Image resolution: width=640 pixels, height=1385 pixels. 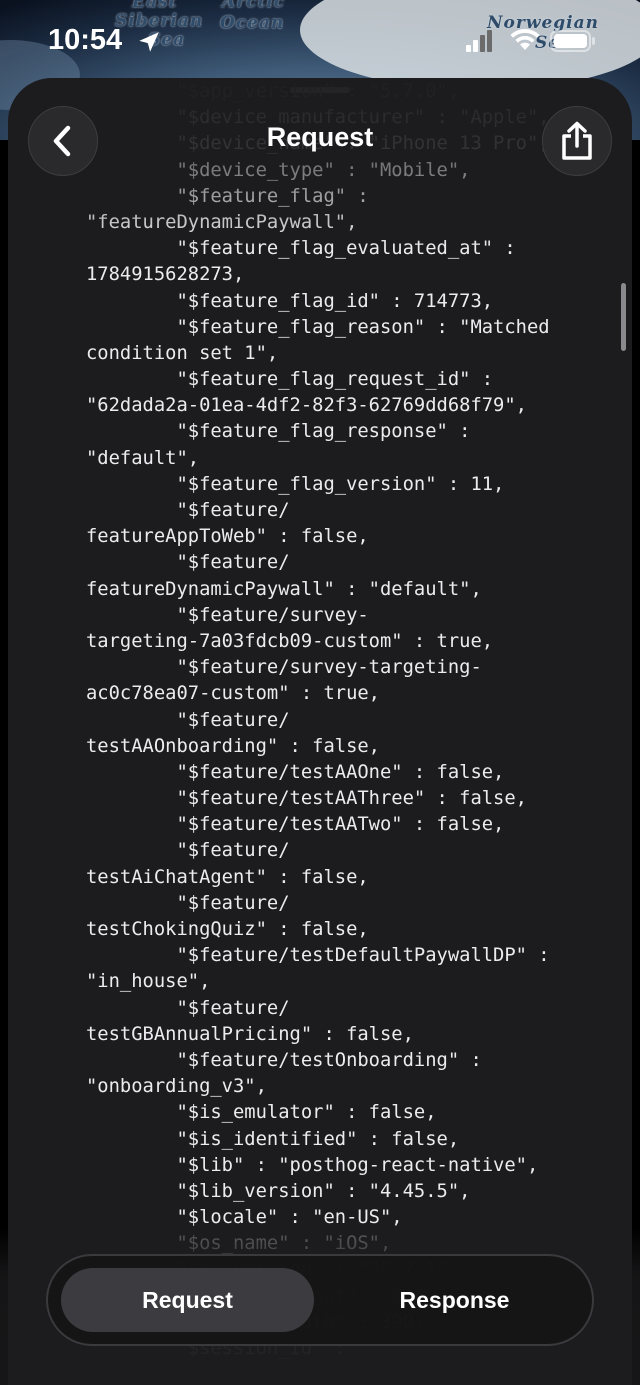 What do you see at coordinates (320, 40) in the screenshot?
I see `status-bar: 10:54` at bounding box center [320, 40].